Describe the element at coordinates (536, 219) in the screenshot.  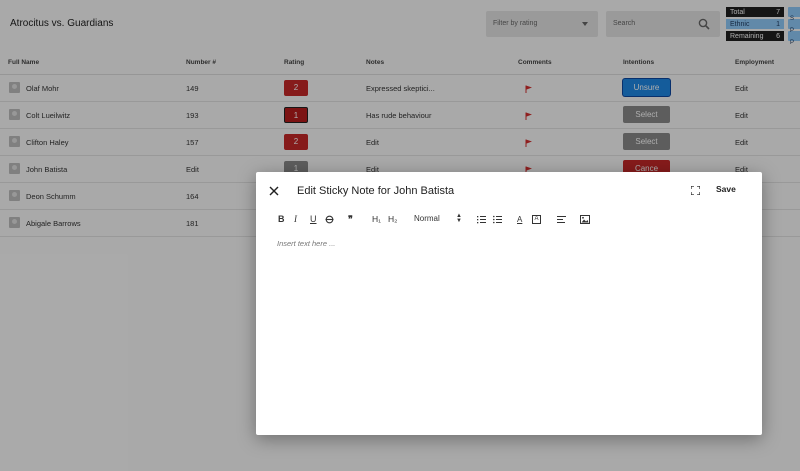
I see `background-color-icon: A` at that location.